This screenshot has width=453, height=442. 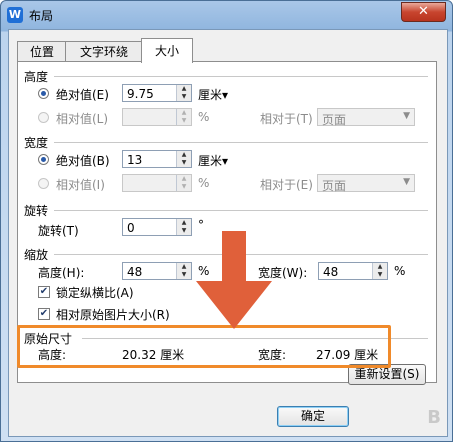 I want to click on height-absolute-spinner: 9.75 ▲ ▼, so click(x=157, y=93).